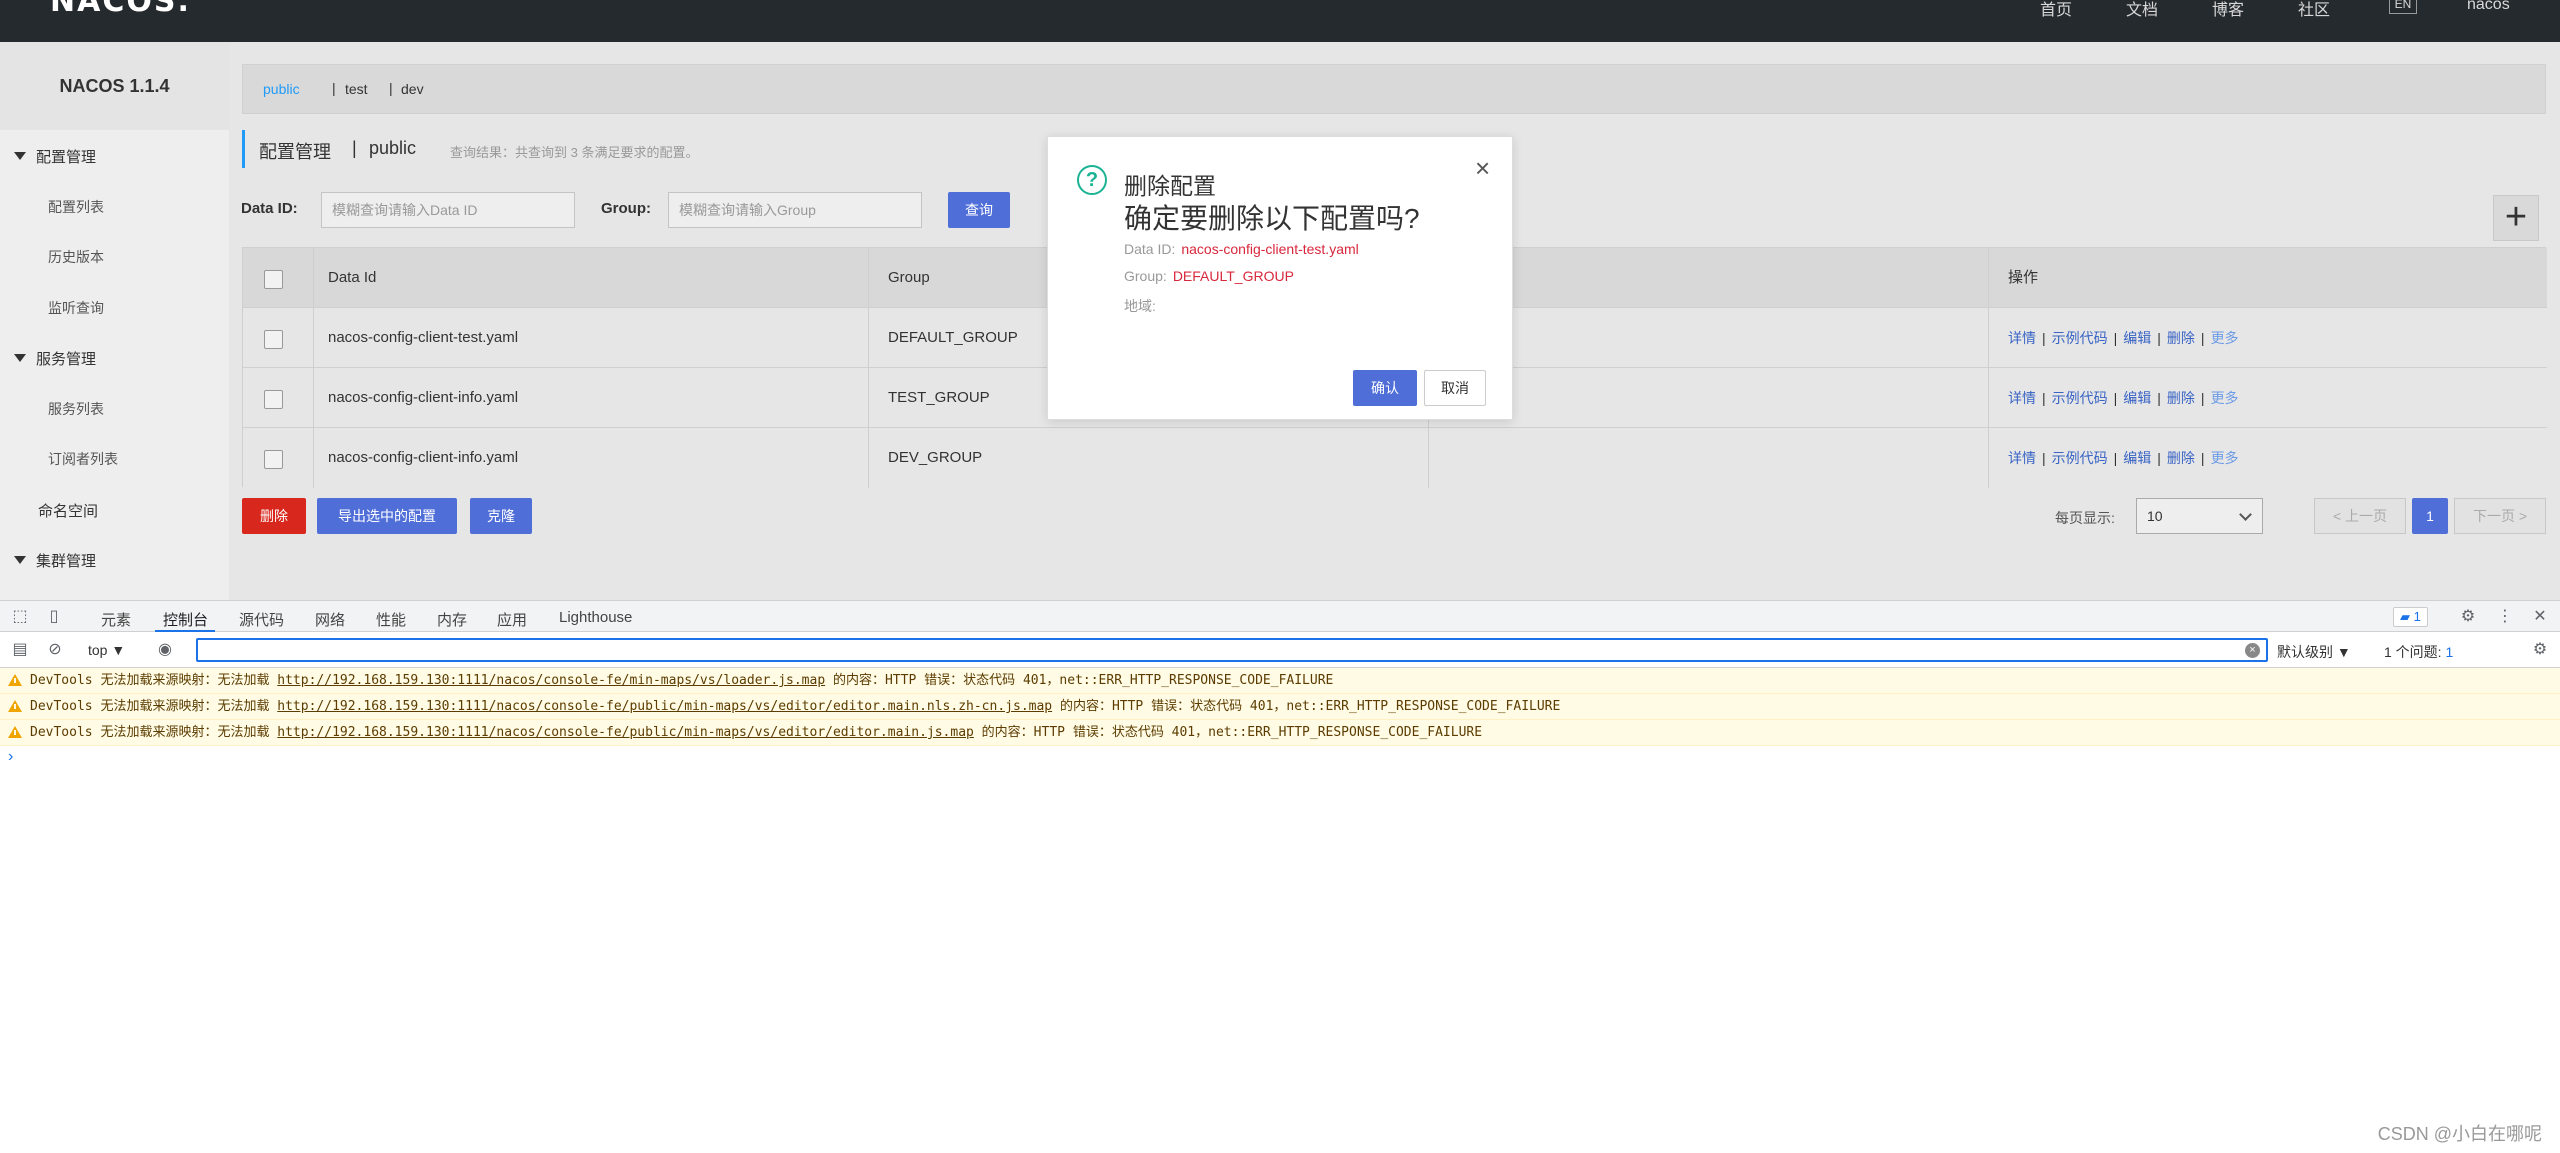 The width and height of the screenshot is (2560, 1153). What do you see at coordinates (1482, 168) in the screenshot?
I see `close-icon: ×` at bounding box center [1482, 168].